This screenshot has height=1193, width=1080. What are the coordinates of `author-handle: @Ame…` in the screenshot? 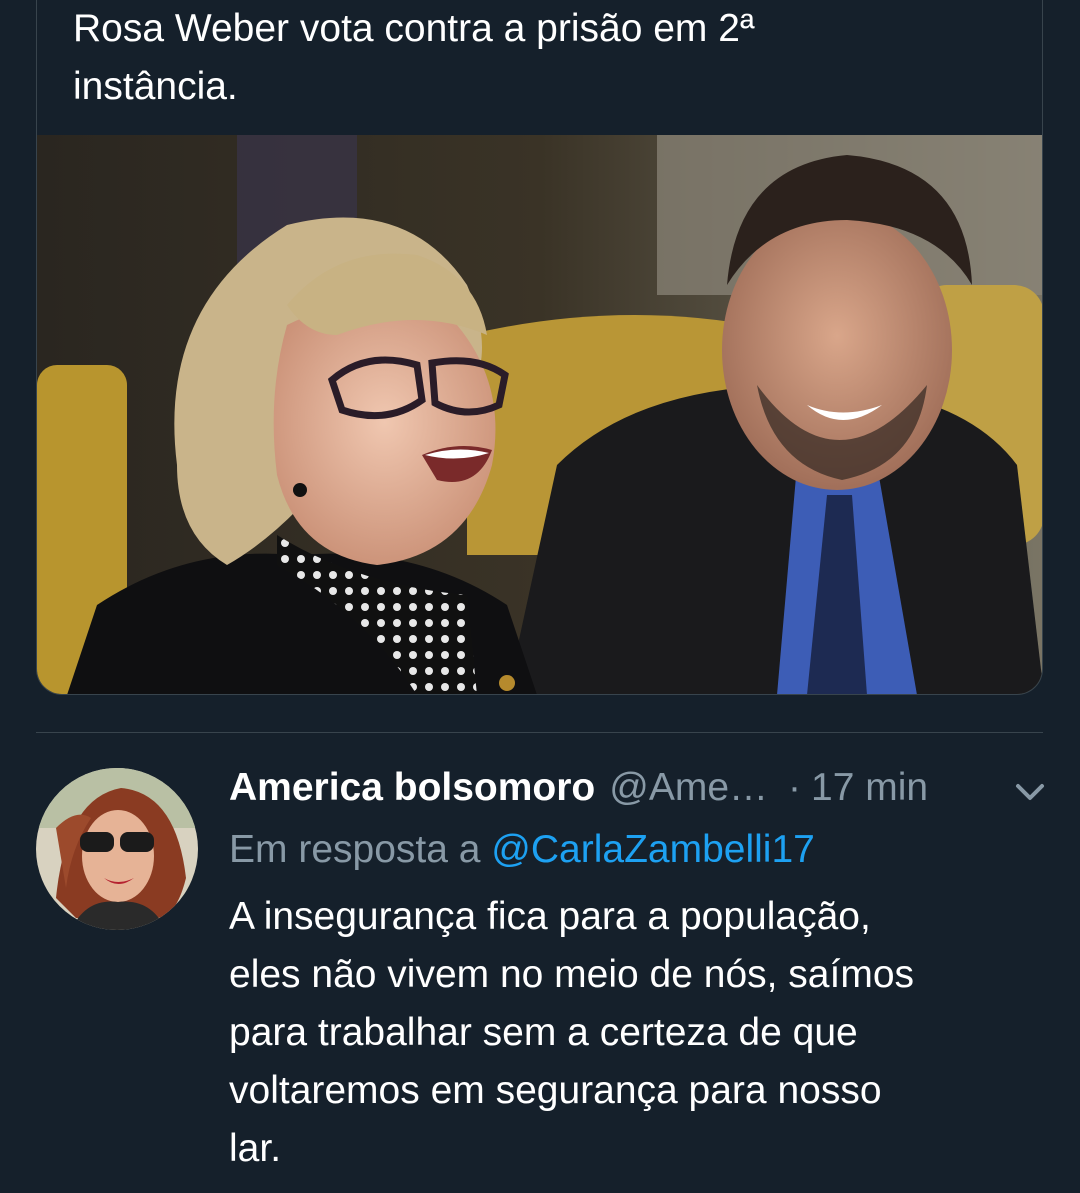 It's located at (688, 788).